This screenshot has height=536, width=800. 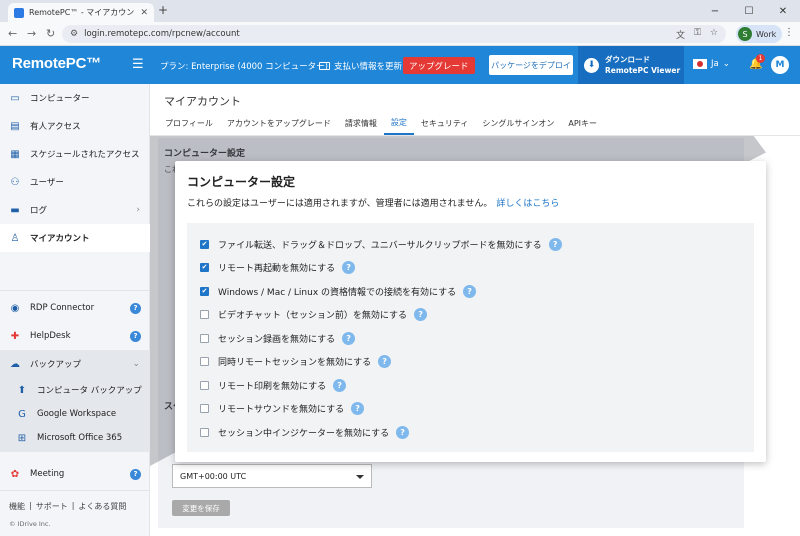 What do you see at coordinates (75, 126) in the screenshot?
I see `sidebar-item-attended-access: ▤ 有人アクセス` at bounding box center [75, 126].